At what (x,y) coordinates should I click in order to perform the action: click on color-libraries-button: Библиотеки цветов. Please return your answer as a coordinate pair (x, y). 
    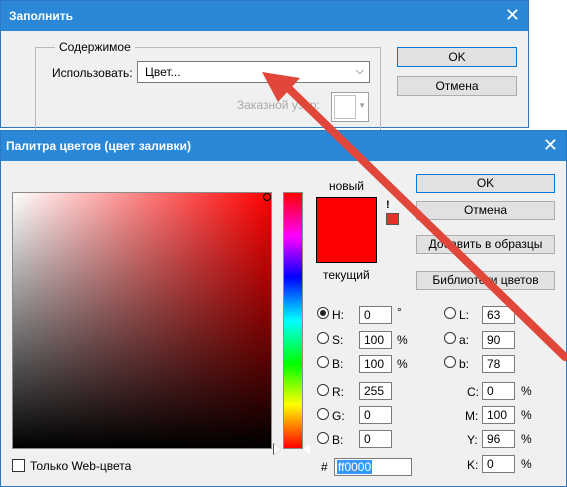
    Looking at the image, I should click on (485, 280).